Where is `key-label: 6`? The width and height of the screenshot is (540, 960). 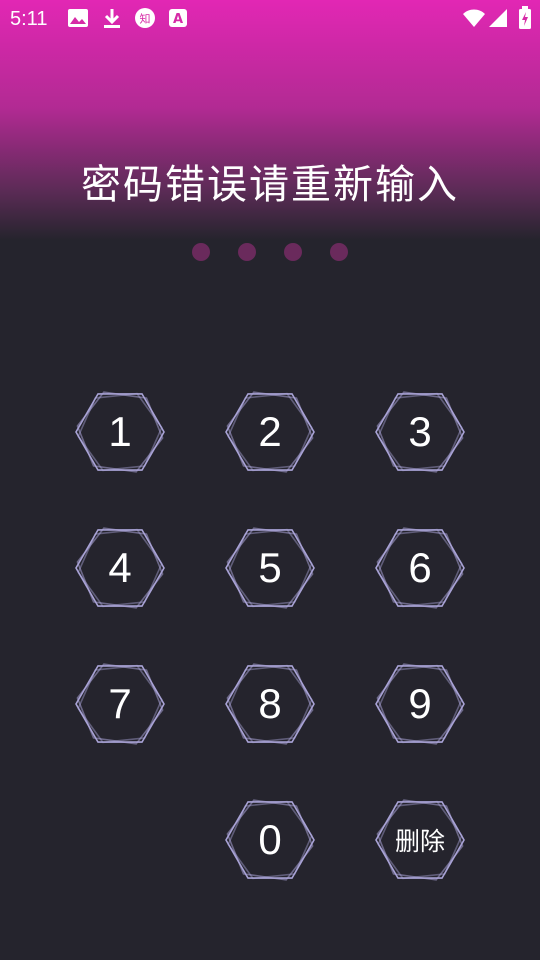 key-label: 6 is located at coordinates (420, 567).